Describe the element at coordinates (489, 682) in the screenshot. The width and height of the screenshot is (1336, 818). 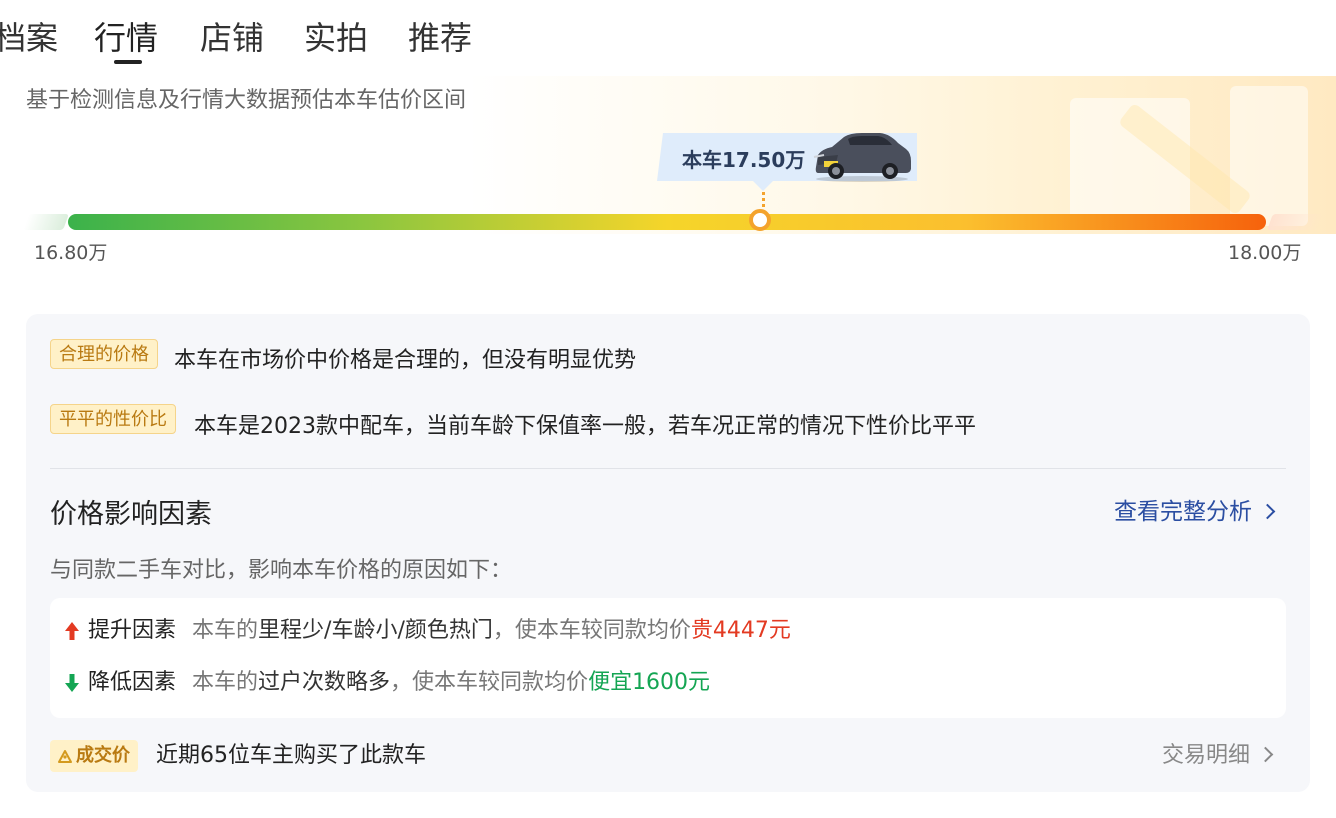
I see `factor-down-middle: ，使本车较同款均价` at that location.